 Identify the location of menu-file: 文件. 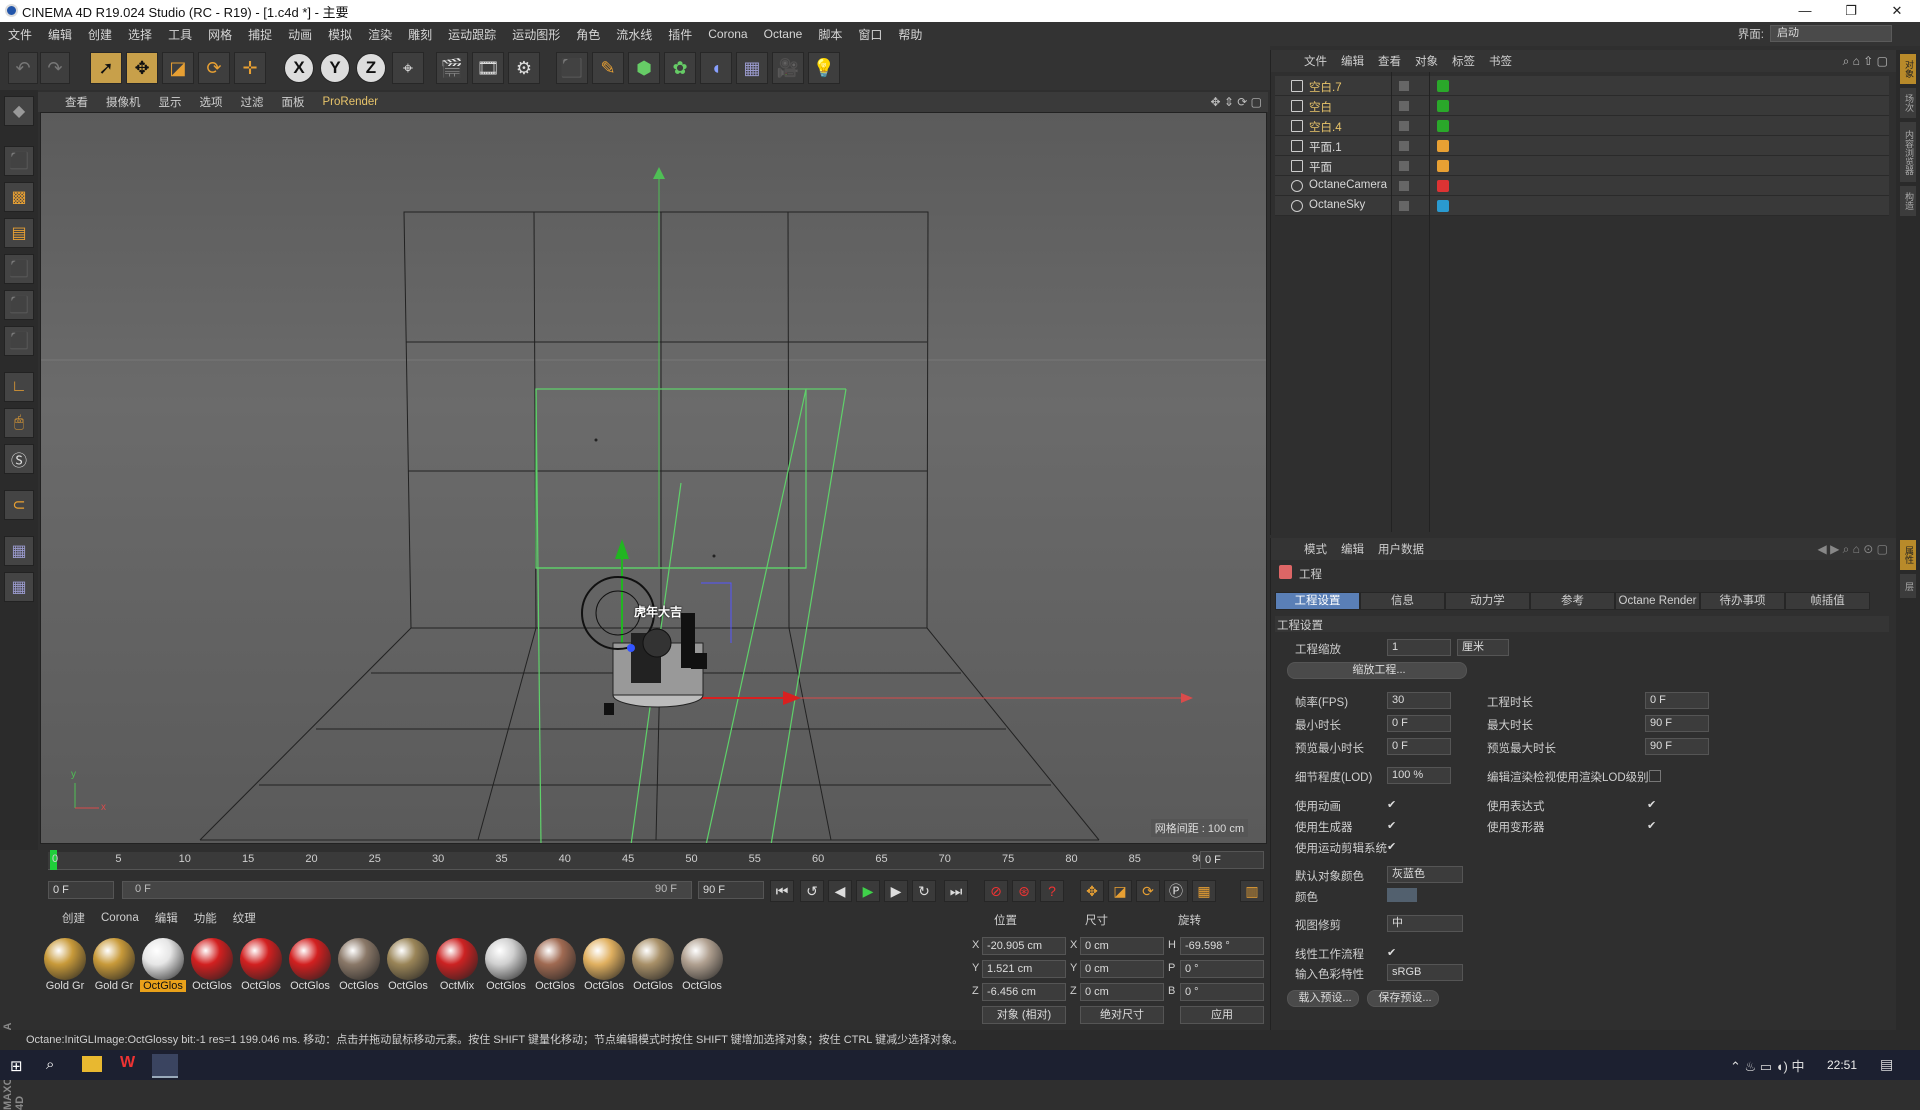
(20, 34).